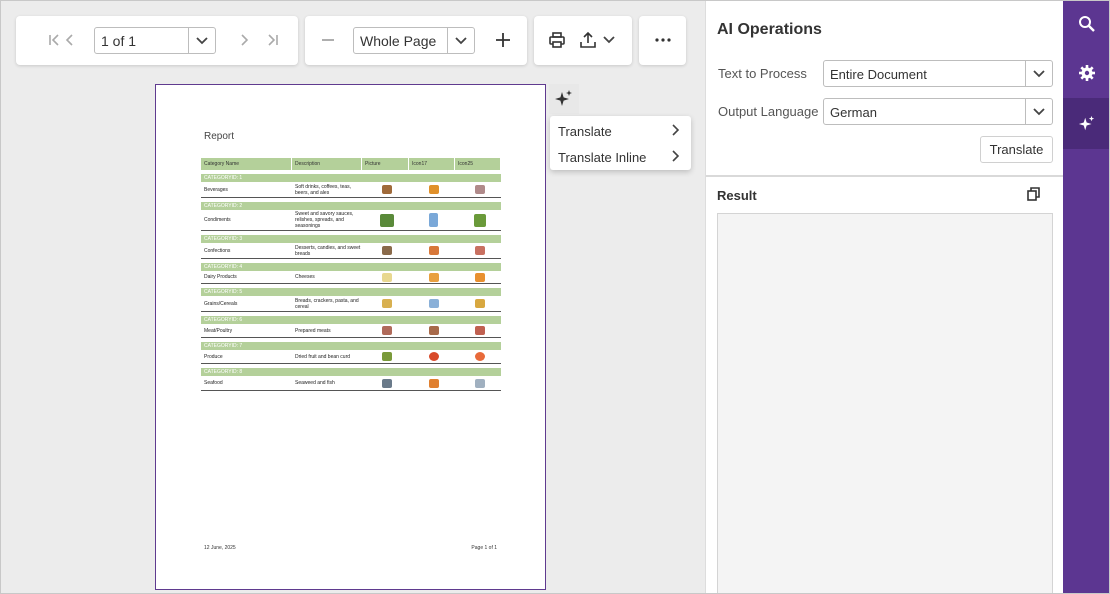 The image size is (1110, 594). Describe the element at coordinates (351, 267) in the screenshot. I see `group-header: CATEGORYID: 4` at that location.